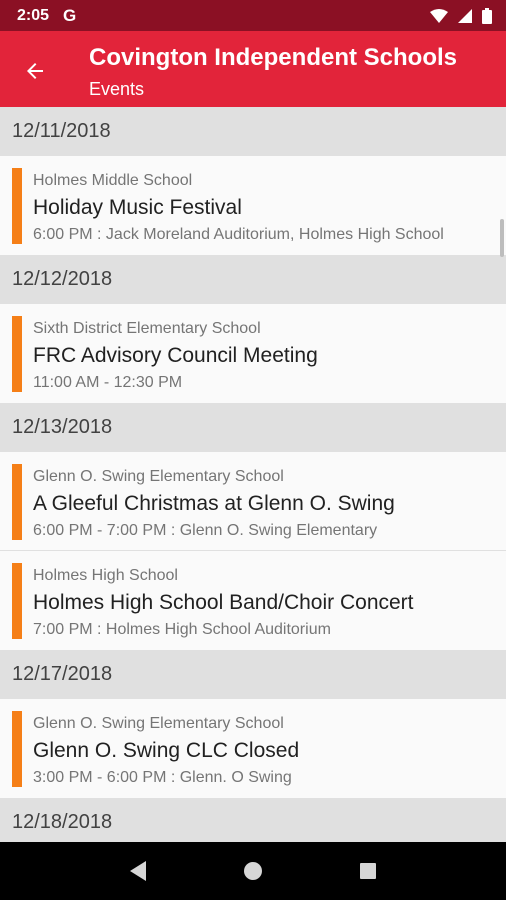 This screenshot has height=900, width=506. I want to click on date-header: 12/18/2018, so click(253, 820).